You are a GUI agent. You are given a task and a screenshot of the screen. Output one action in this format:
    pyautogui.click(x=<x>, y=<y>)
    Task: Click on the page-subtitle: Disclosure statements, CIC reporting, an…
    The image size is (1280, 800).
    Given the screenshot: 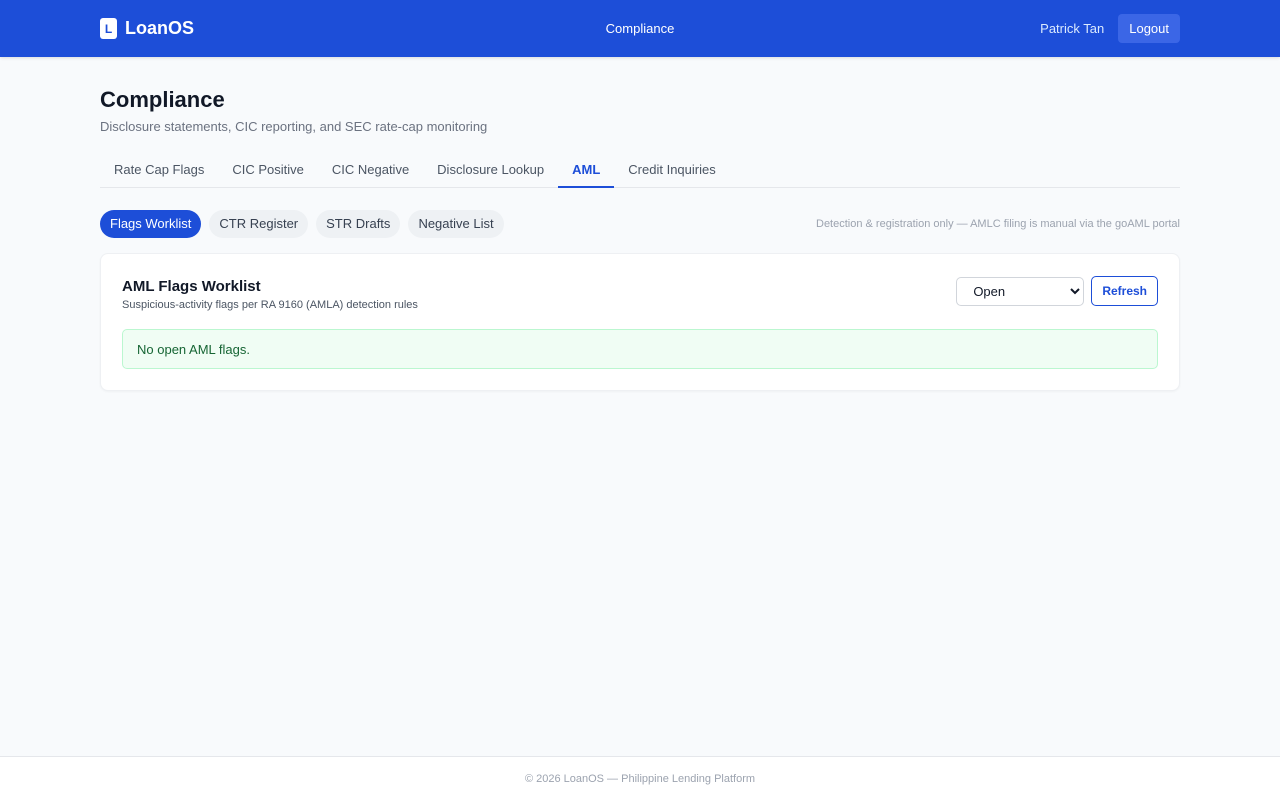 What is the action you would take?
    pyautogui.click(x=294, y=126)
    